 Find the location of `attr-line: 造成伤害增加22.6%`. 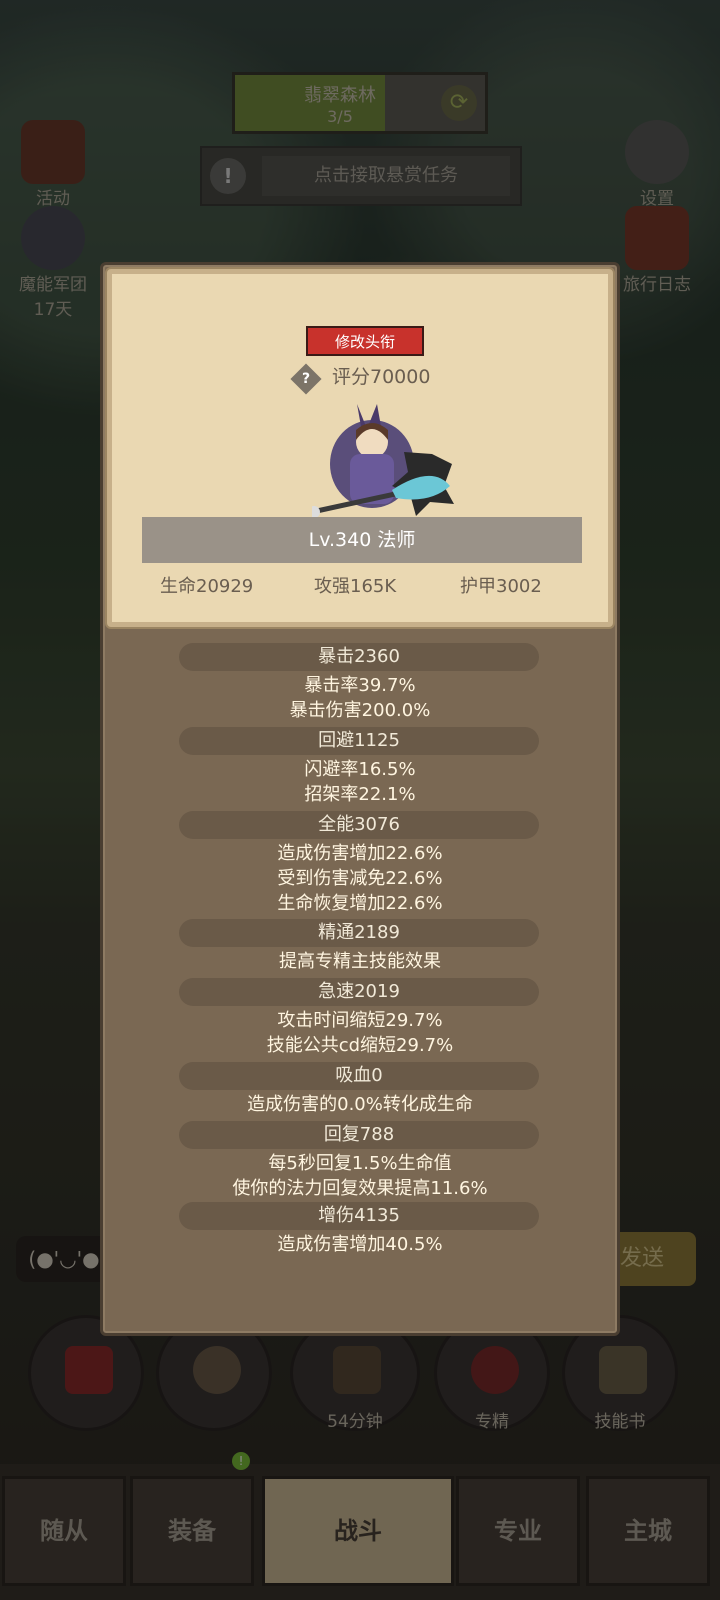

attr-line: 造成伤害增加22.6% is located at coordinates (360, 853).